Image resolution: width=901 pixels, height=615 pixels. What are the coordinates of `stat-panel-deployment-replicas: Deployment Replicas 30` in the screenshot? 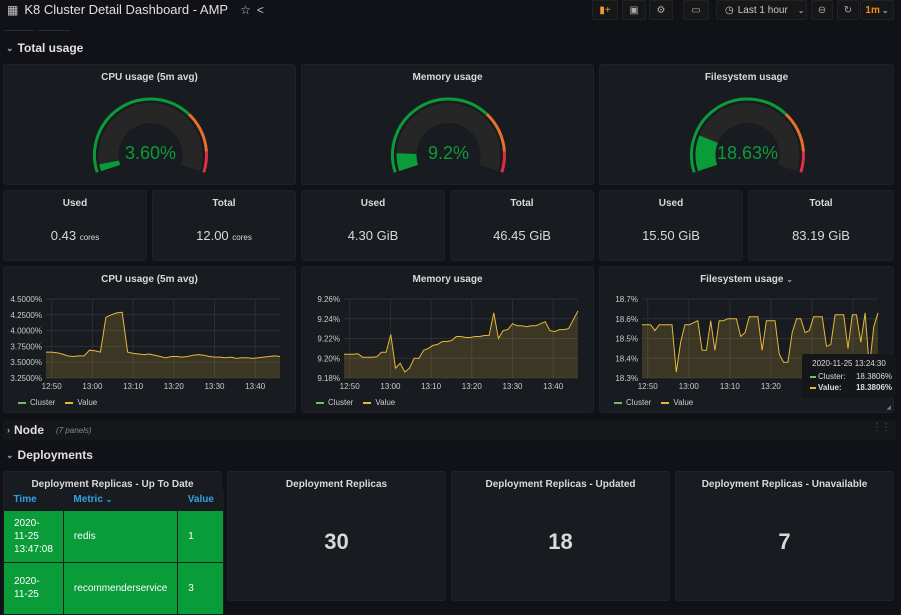 It's located at (336, 536).